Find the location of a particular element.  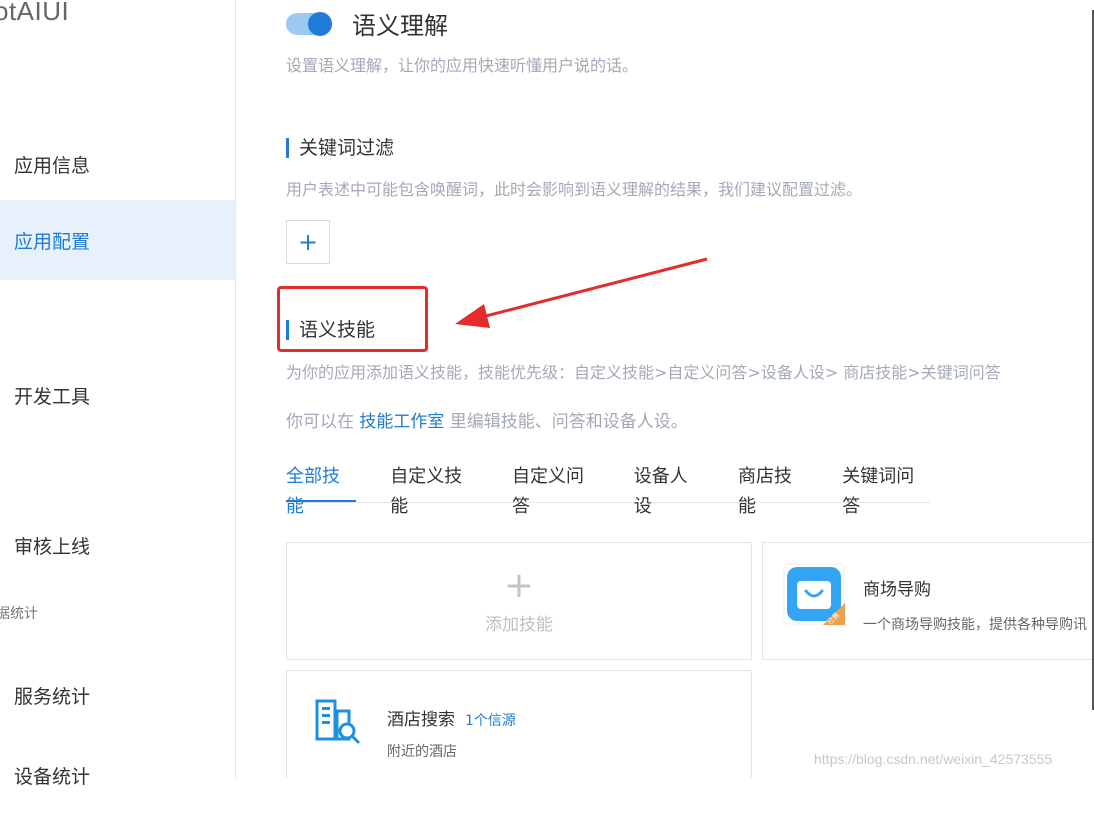

sidebar-item-app-info: 应用信息 is located at coordinates (117, 164).